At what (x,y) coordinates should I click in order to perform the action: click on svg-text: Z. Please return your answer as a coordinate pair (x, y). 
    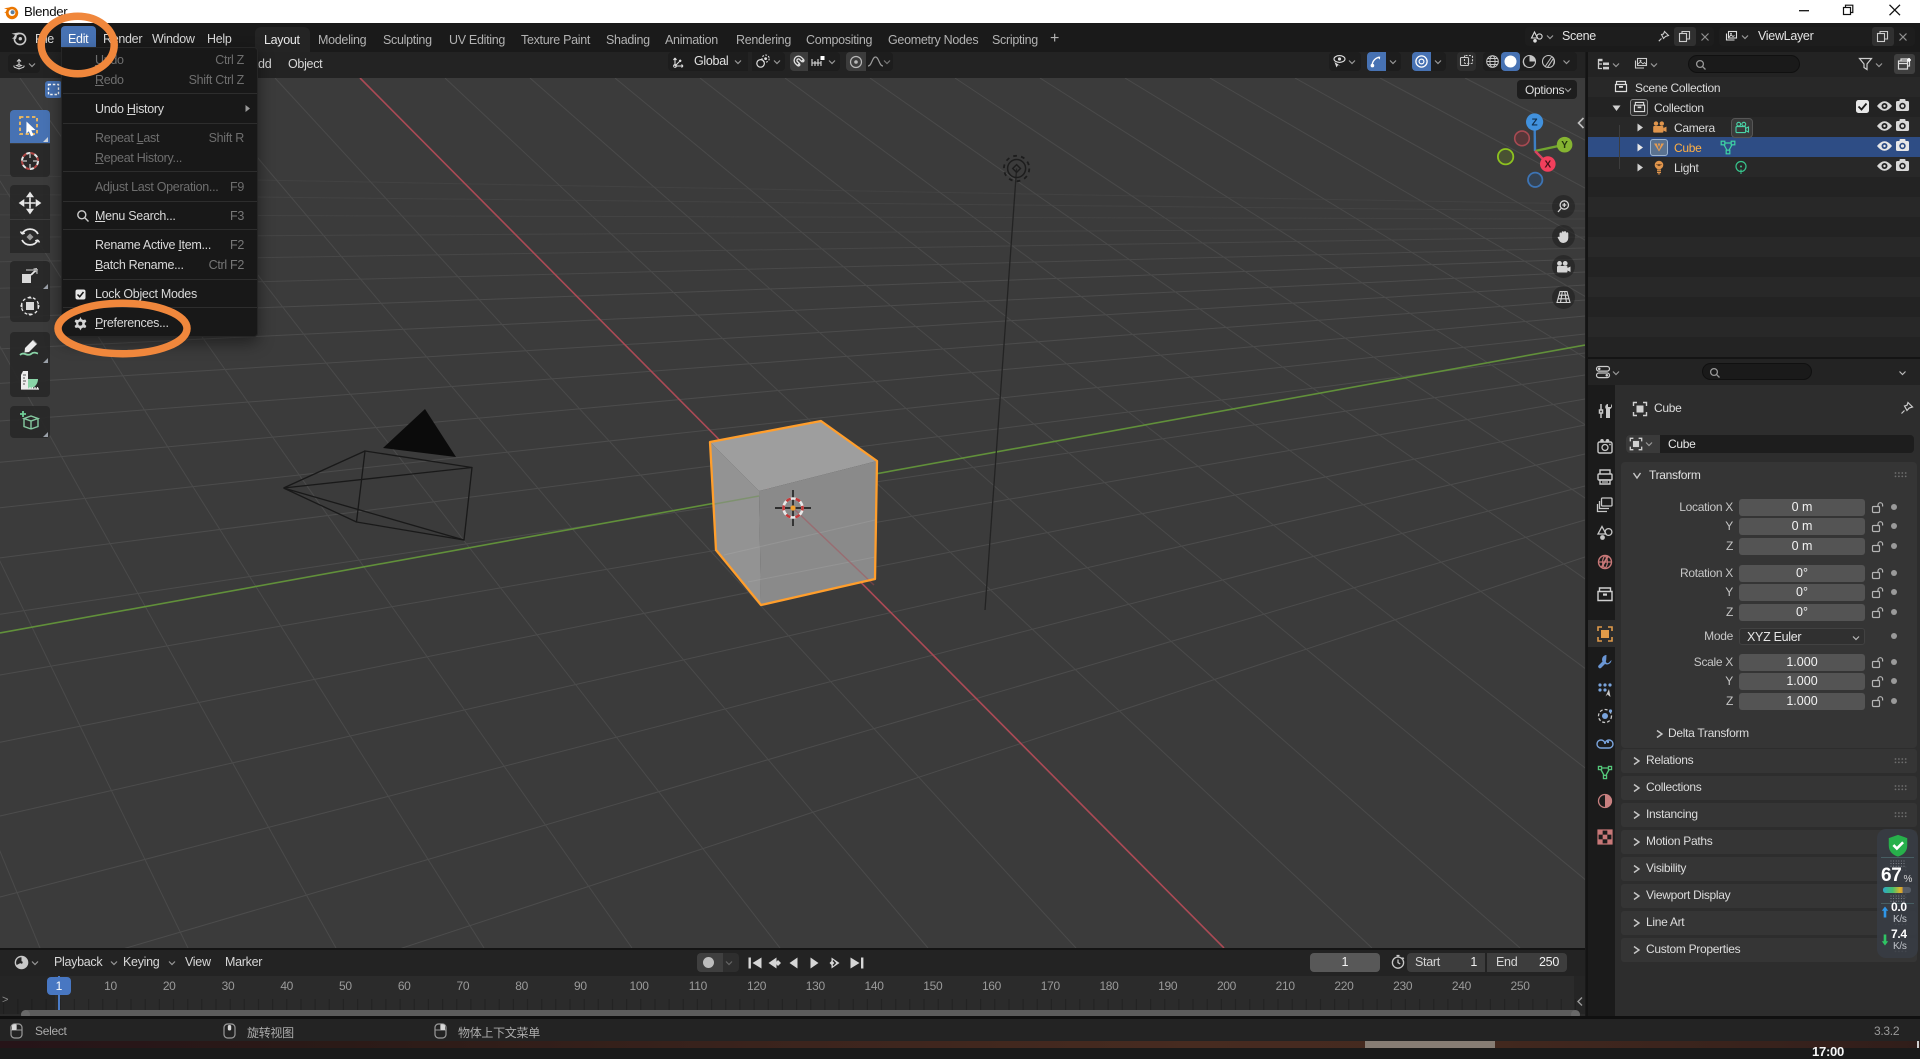
    Looking at the image, I should click on (1535, 123).